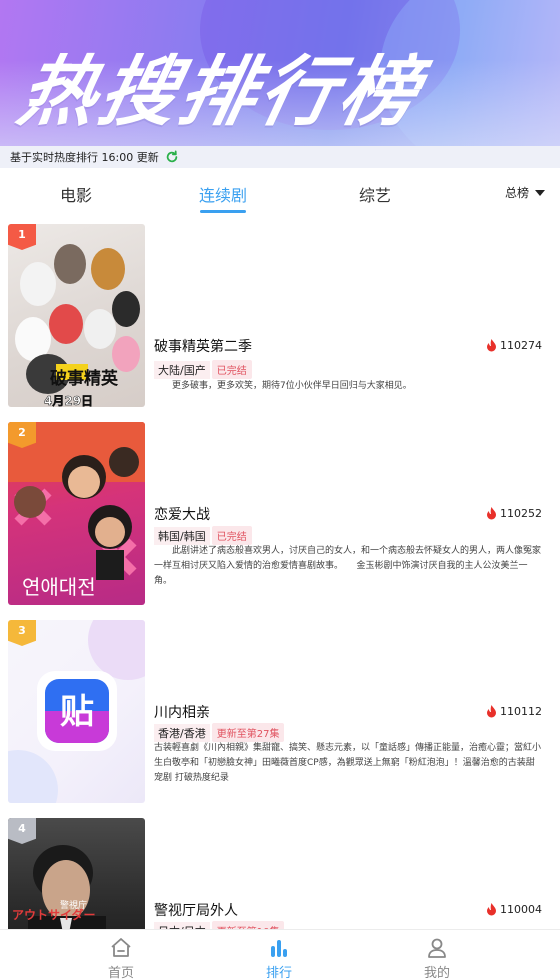 The image size is (560, 979). I want to click on rank-badge: 1, so click(22, 237).